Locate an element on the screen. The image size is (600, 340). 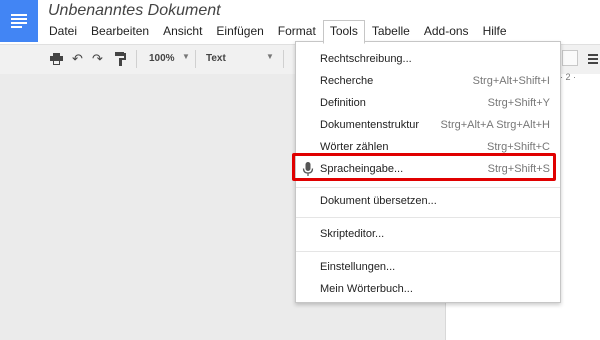
document-title: Unbenanntes Dokument is located at coordinates (134, 11).